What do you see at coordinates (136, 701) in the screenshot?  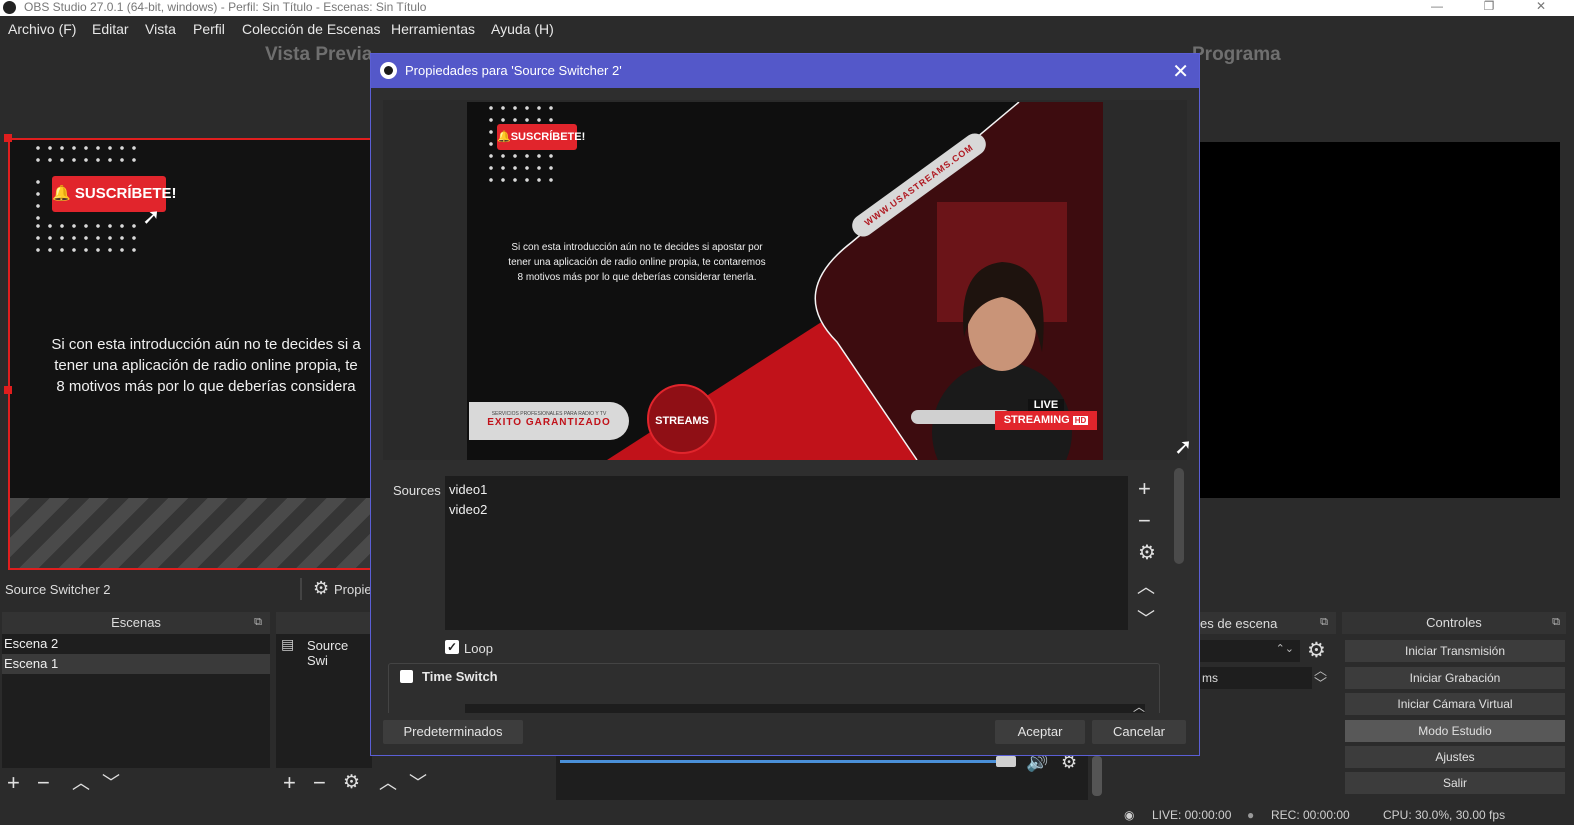 I see `scenes-list: Escena 2 Escena 1` at bounding box center [136, 701].